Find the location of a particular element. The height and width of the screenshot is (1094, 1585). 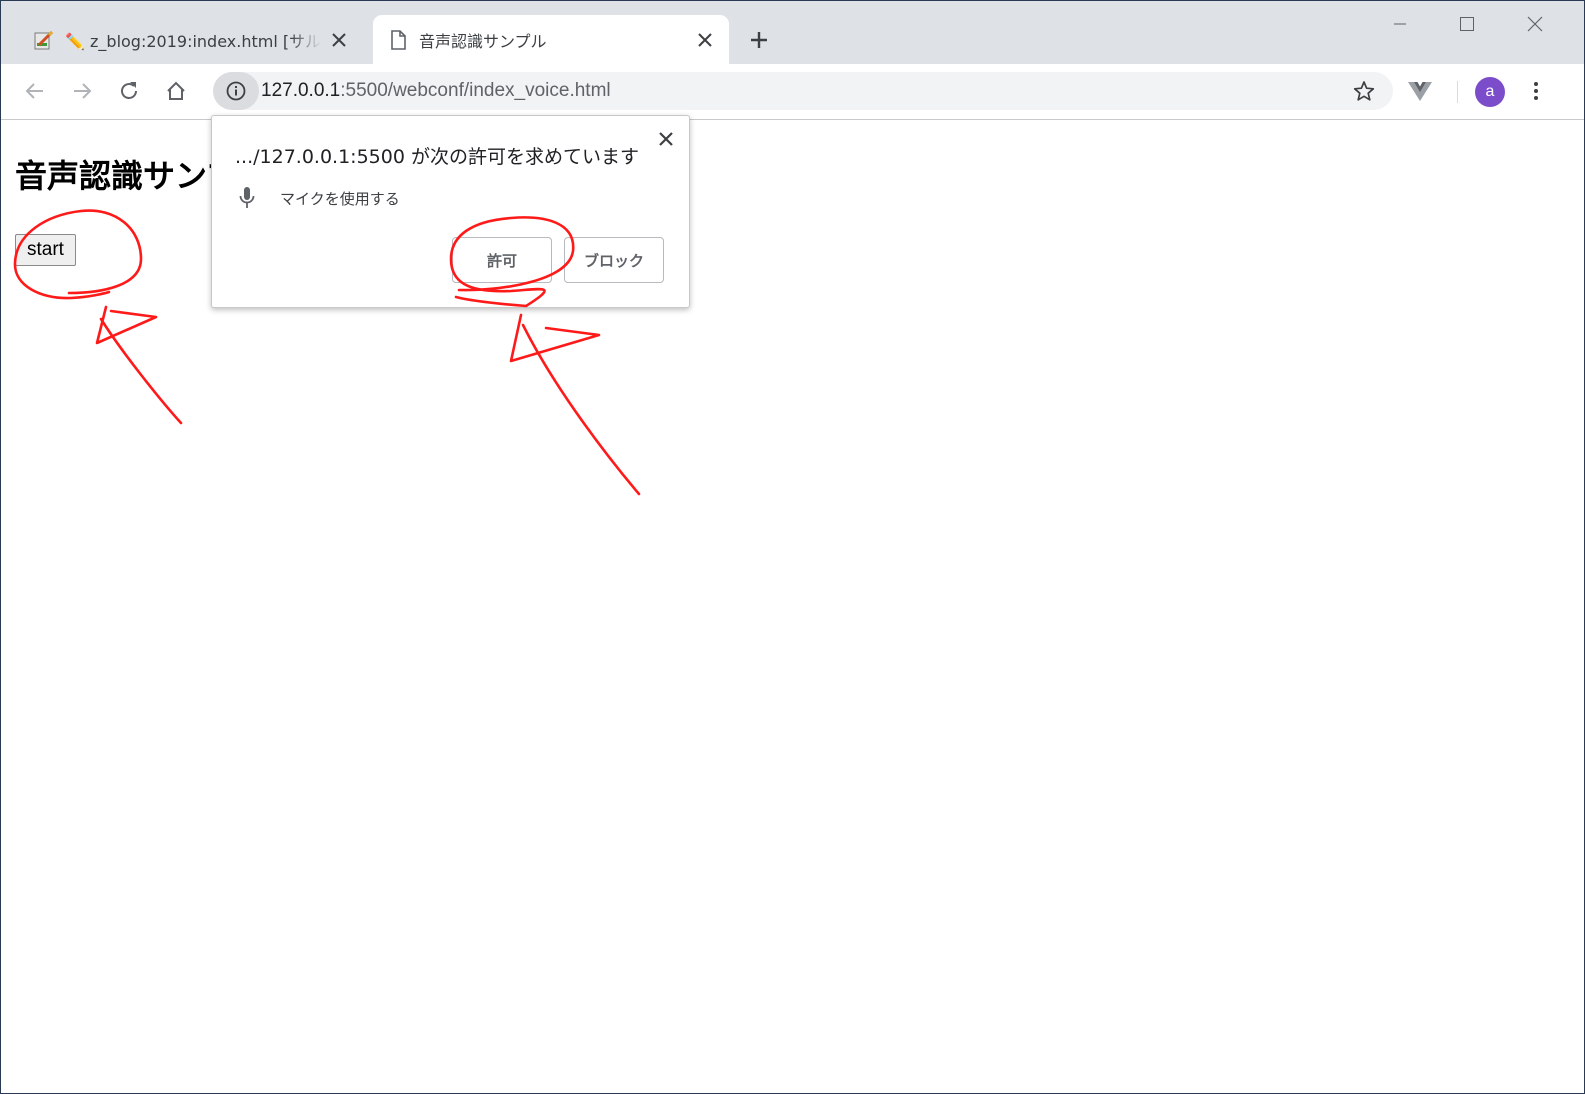

minimize-button is located at coordinates (1400, 24).